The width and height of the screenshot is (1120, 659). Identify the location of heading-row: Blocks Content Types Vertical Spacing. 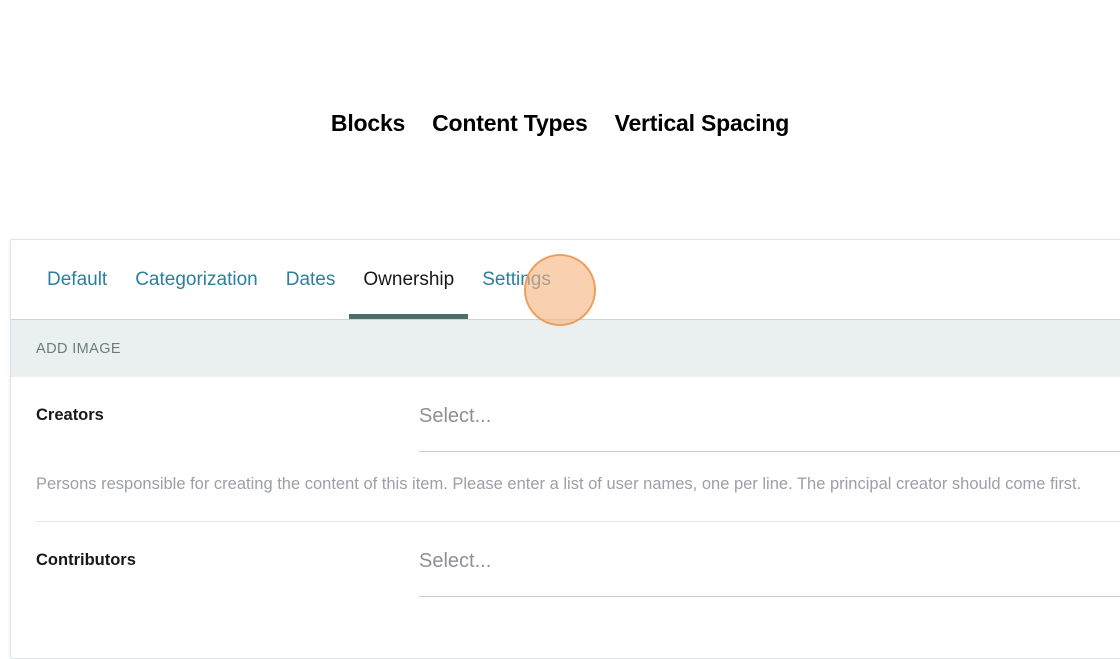
(560, 123).